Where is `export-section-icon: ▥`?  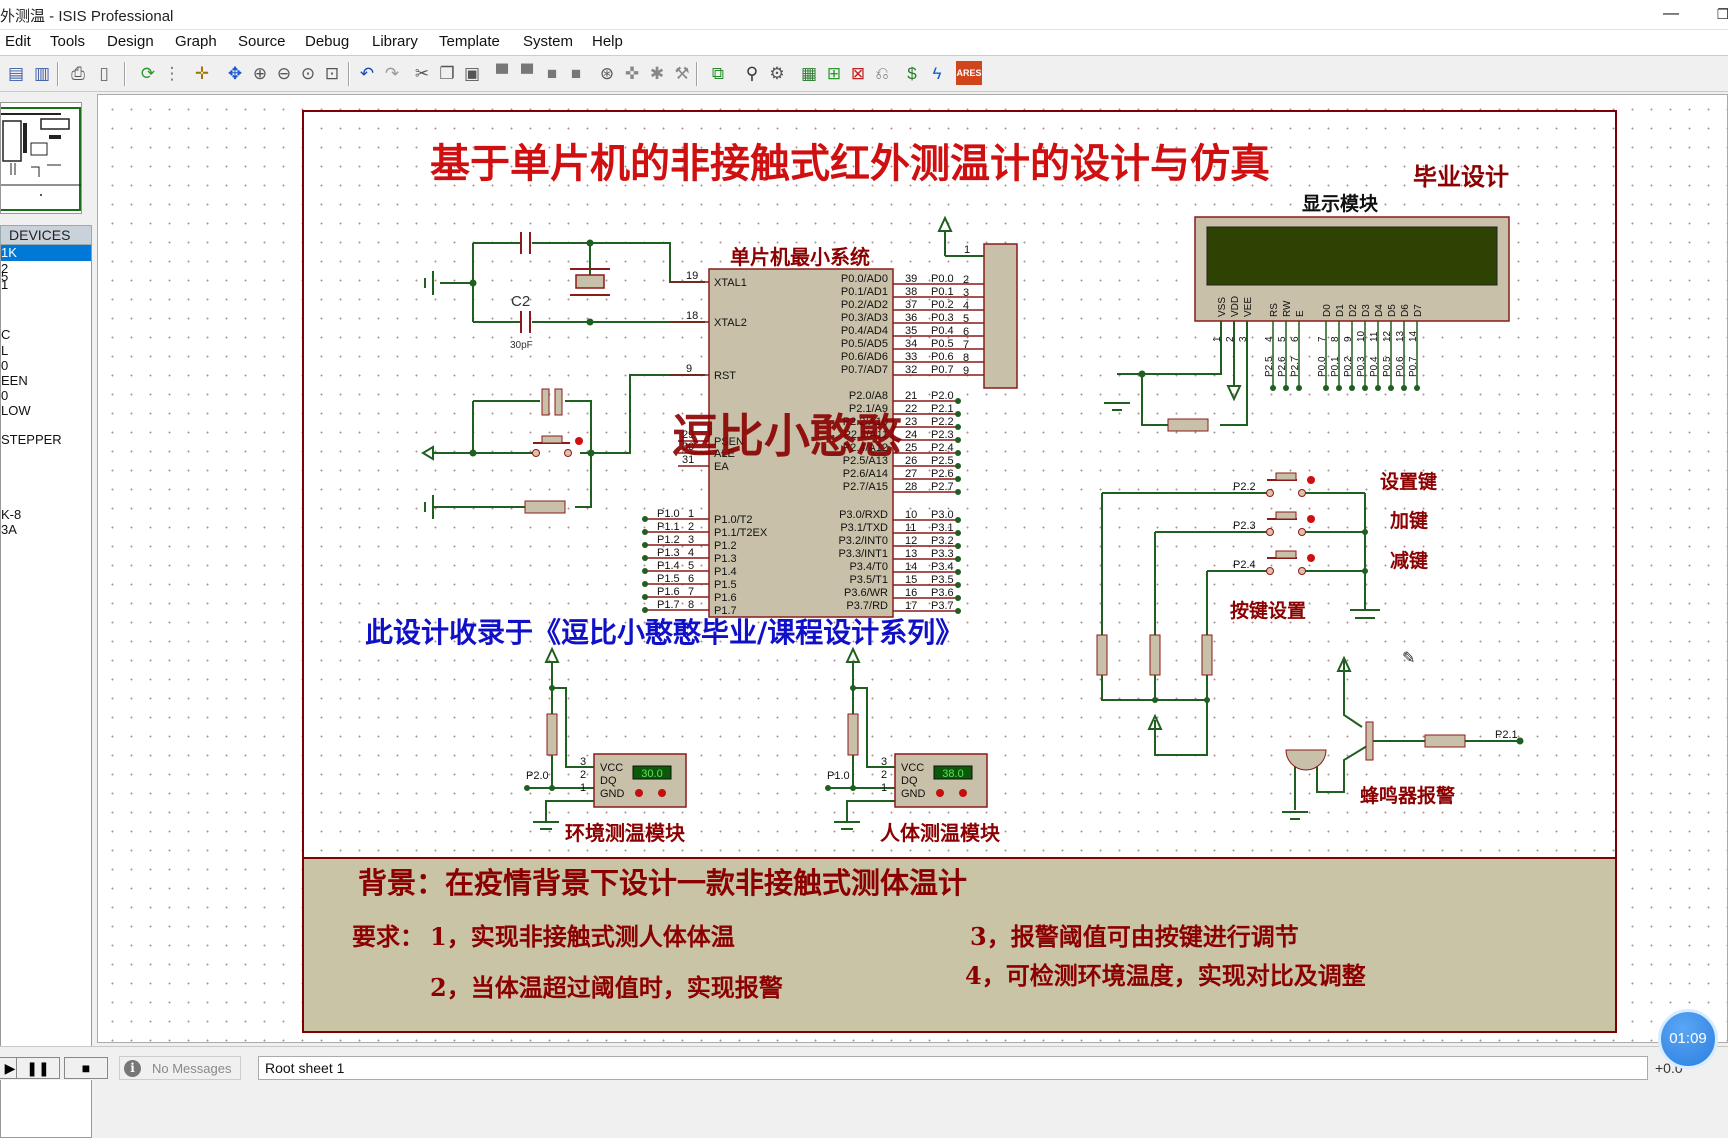 export-section-icon: ▥ is located at coordinates (42, 73).